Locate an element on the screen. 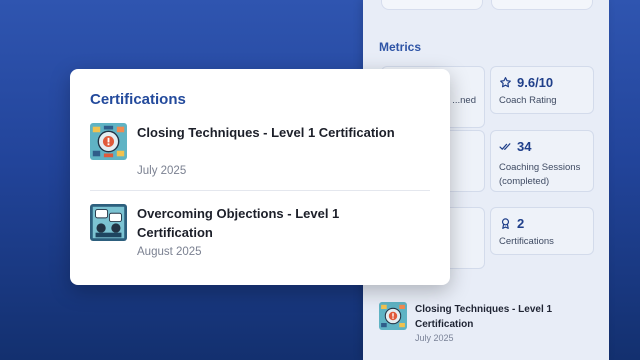 This screenshot has width=640, height=360. metric-card-coach-rating: 9.6/10 Coach Rating is located at coordinates (542, 90).